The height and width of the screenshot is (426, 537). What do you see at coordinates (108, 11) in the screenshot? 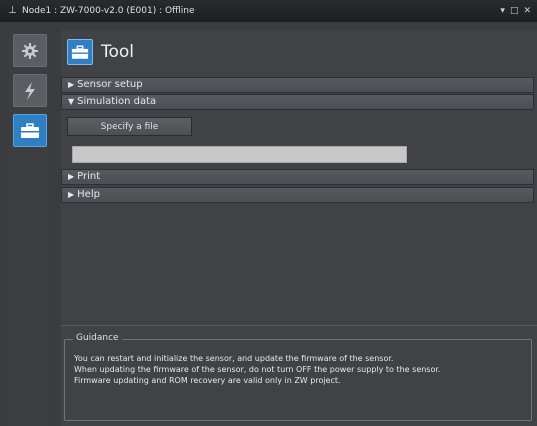
I see `window-title: Node1 : ZW-7000-v2.0 (E001) : Offline` at bounding box center [108, 11].